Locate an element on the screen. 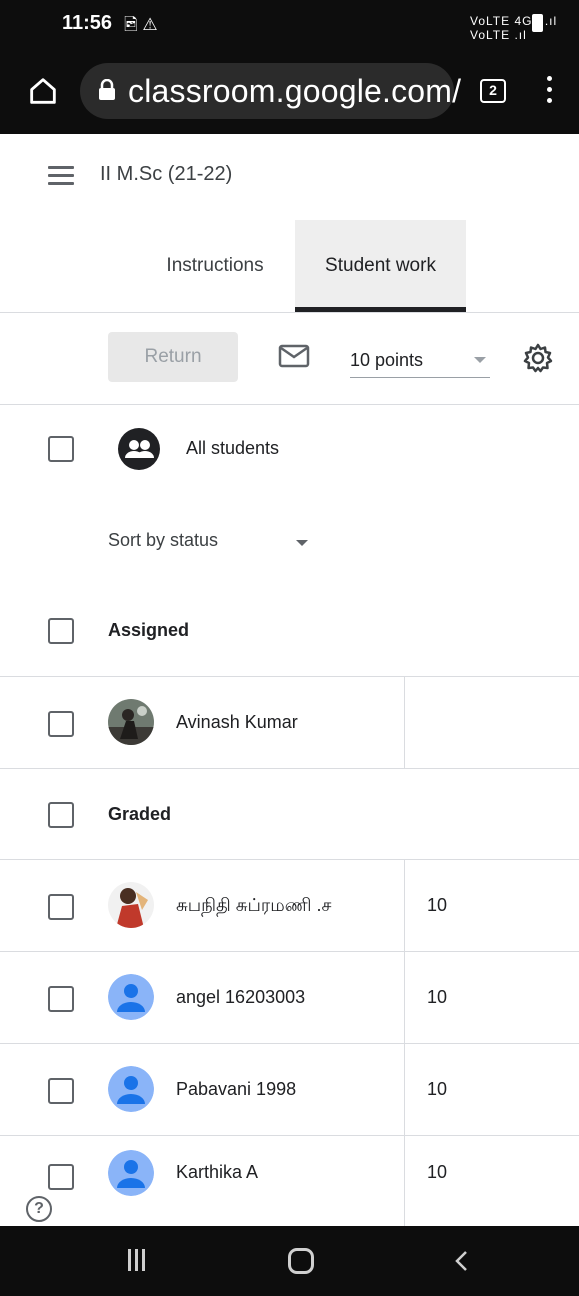  home-icon is located at coordinates (43, 91).